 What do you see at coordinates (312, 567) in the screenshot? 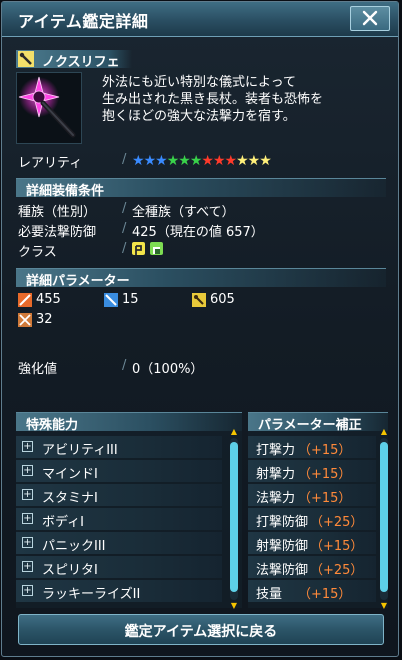
I see `param-bonus-row: 法撃防御 （+25）` at bounding box center [312, 567].